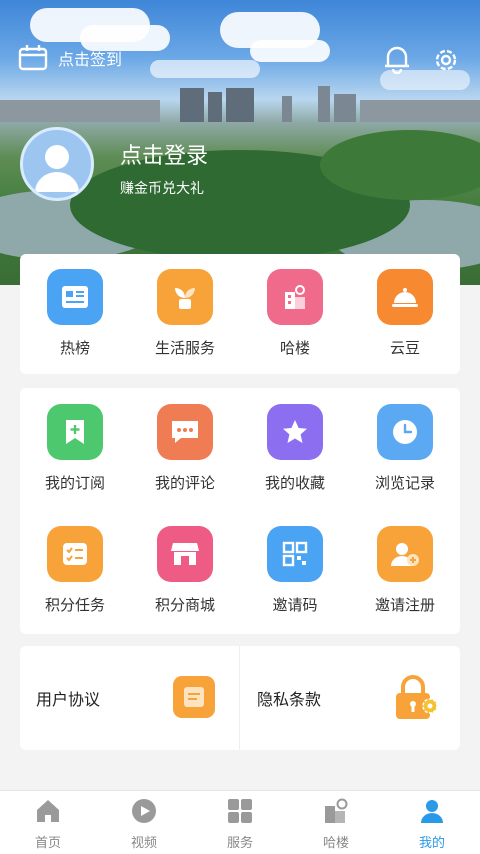  I want to click on feature-my-subscriptions: 我的订阅, so click(75, 448).